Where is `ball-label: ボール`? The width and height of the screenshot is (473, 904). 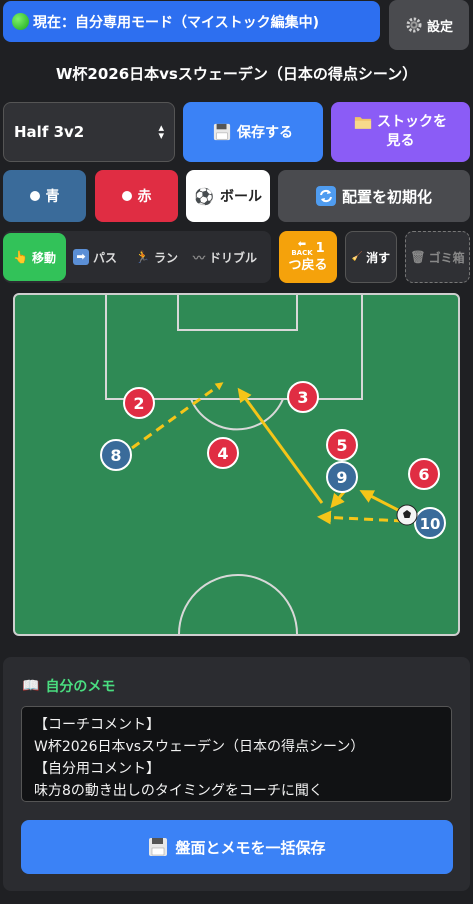
ball-label: ボール is located at coordinates (240, 197).